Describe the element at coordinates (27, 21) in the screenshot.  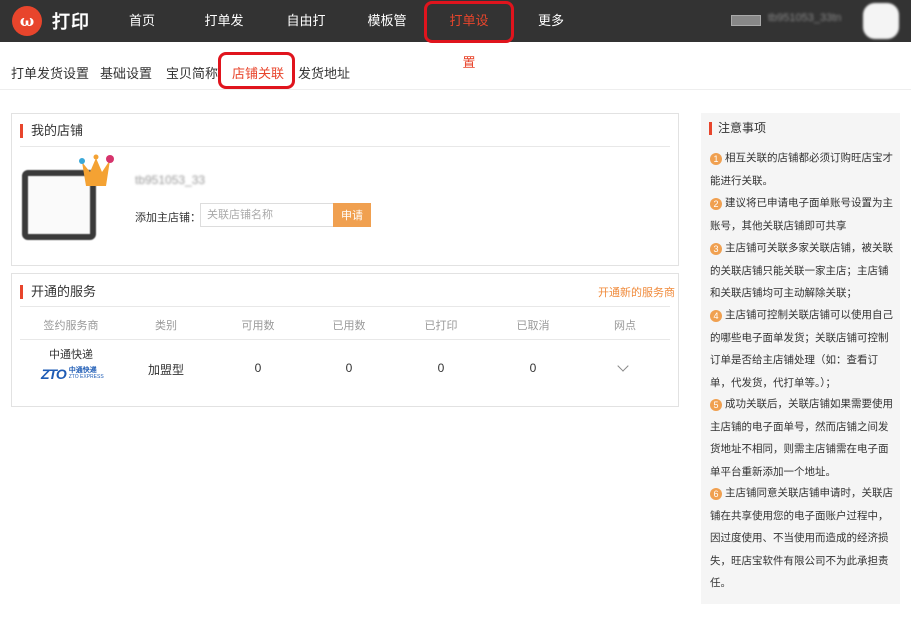
I see `logo-icon: ω` at that location.